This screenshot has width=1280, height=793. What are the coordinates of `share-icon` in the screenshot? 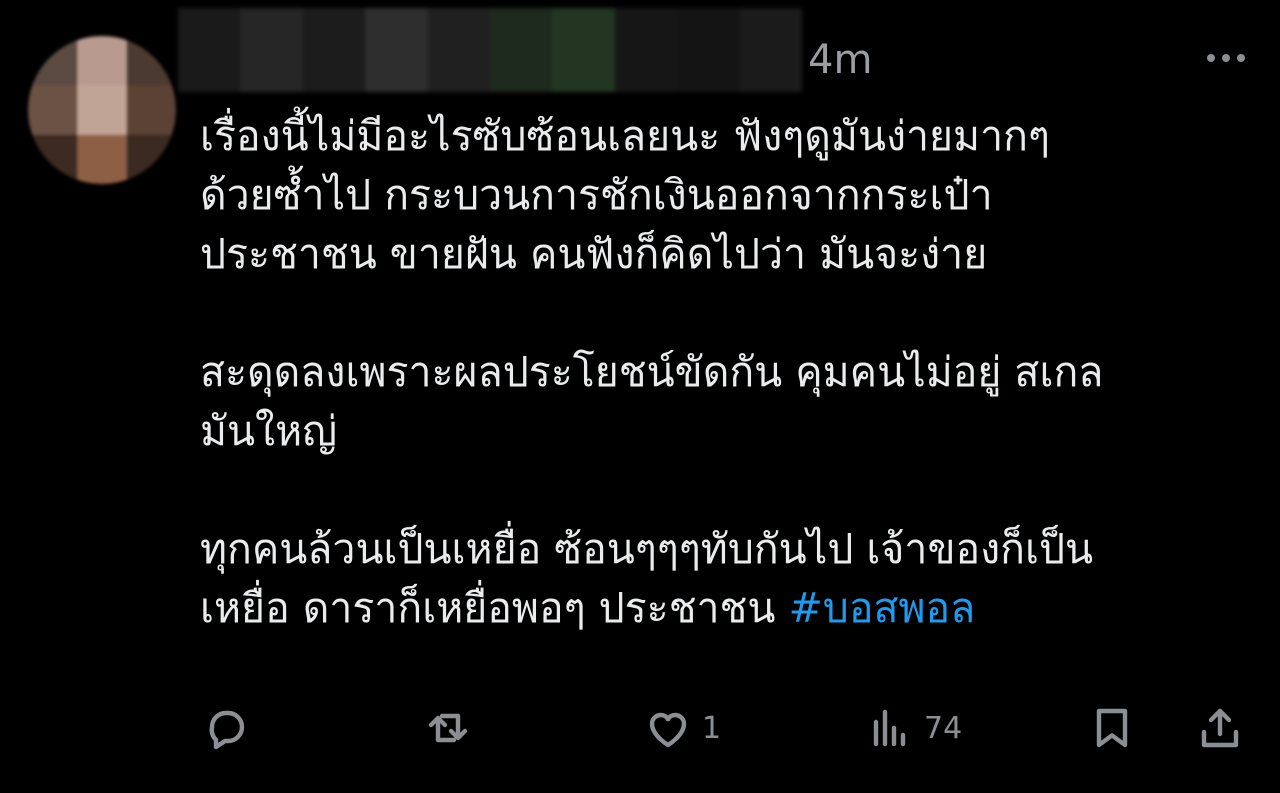 It's located at (1220, 728).